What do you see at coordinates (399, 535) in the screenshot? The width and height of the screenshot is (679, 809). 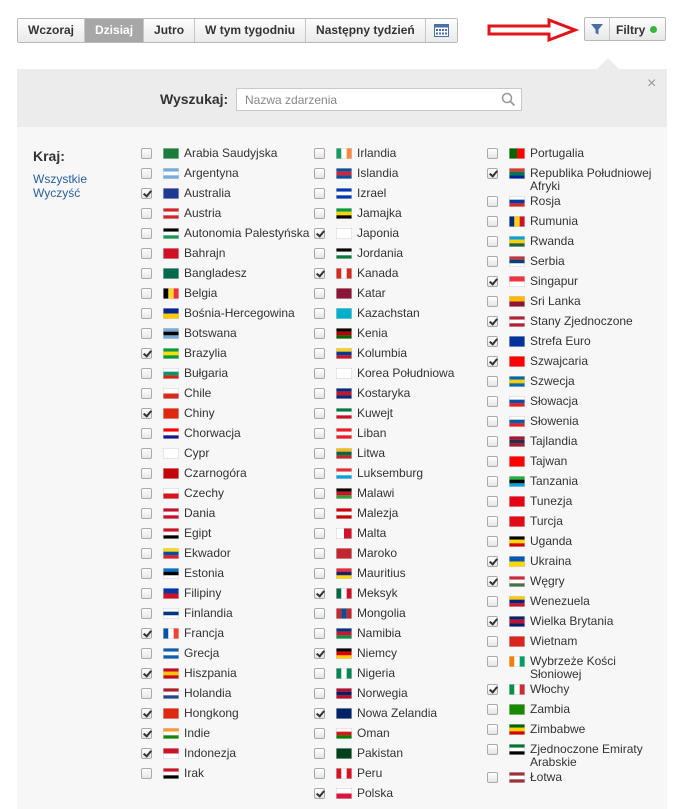 I see `country-item-malta: Malta` at bounding box center [399, 535].